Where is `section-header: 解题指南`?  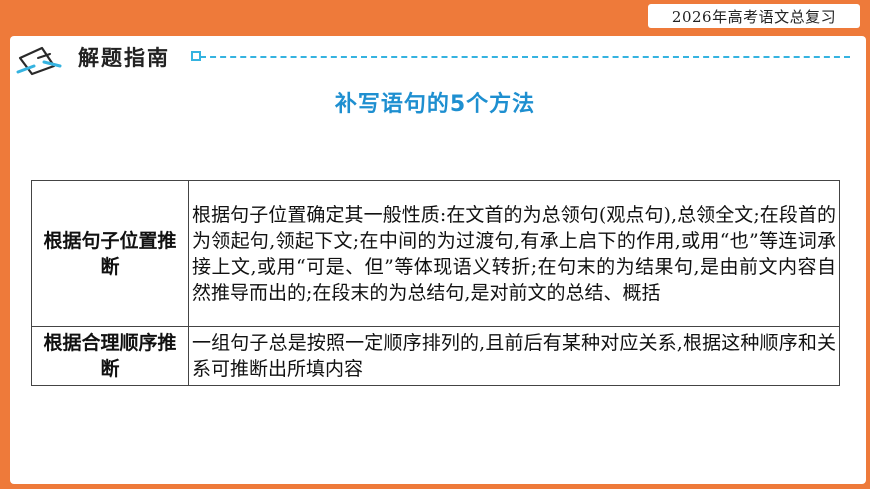 section-header: 解题指南 is located at coordinates (430, 56).